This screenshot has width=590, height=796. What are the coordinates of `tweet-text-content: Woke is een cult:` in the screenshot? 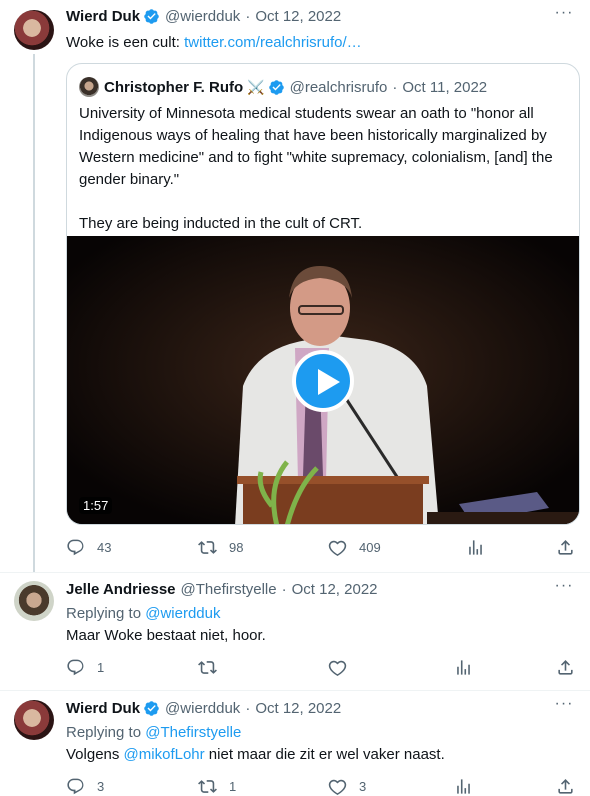 It's located at (125, 42).